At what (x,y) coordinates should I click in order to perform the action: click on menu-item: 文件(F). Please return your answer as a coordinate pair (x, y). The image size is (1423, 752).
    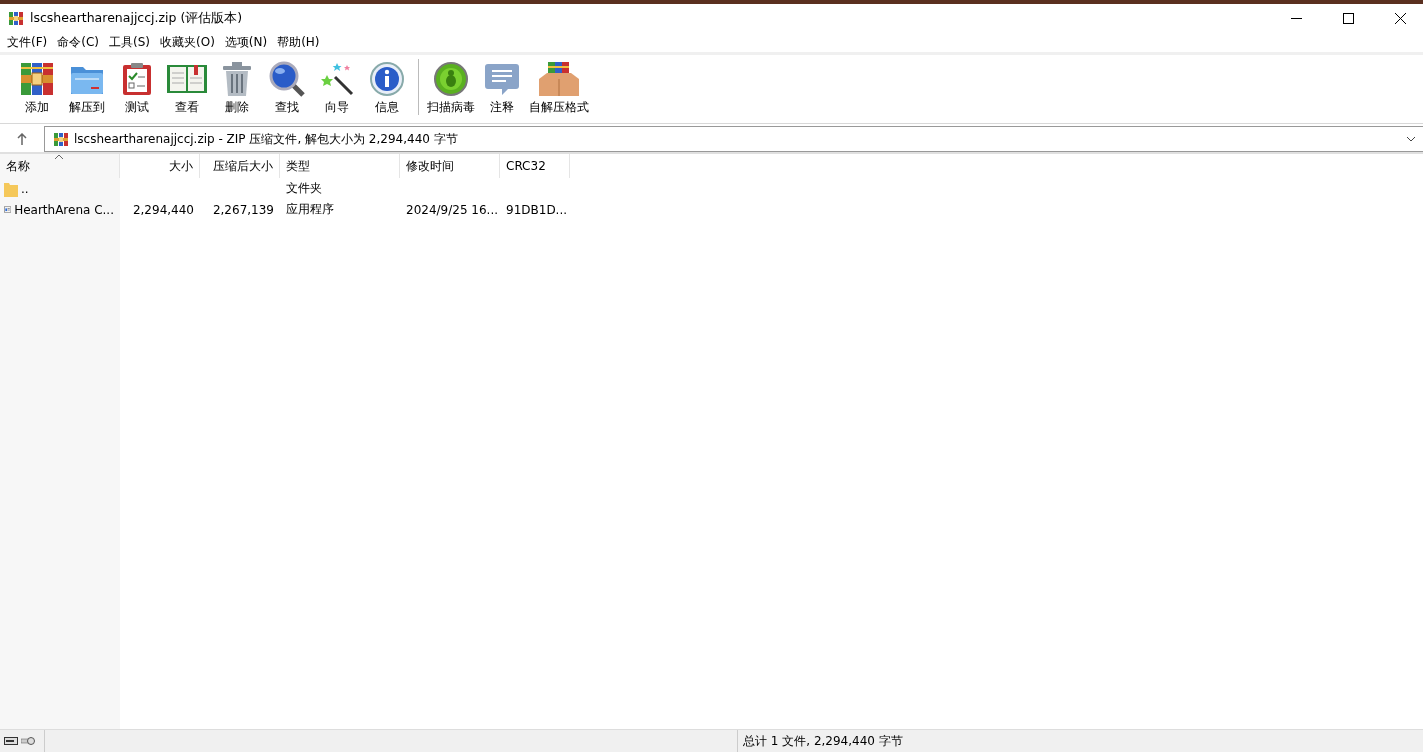
    Looking at the image, I should click on (27, 42).